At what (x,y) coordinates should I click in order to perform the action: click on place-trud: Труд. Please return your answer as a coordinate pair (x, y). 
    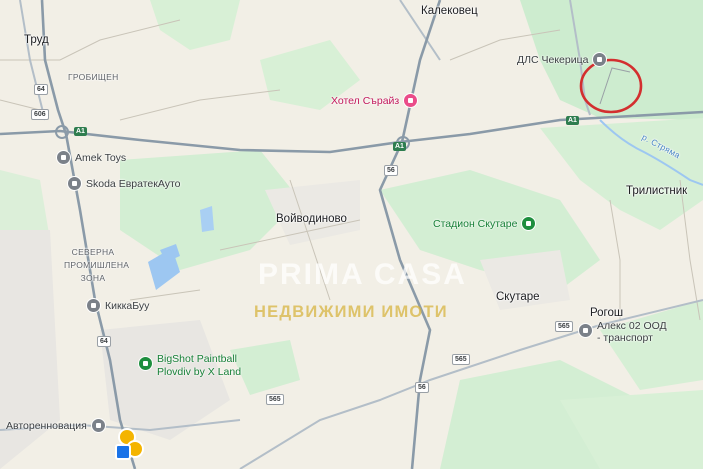
    Looking at the image, I should click on (36, 40).